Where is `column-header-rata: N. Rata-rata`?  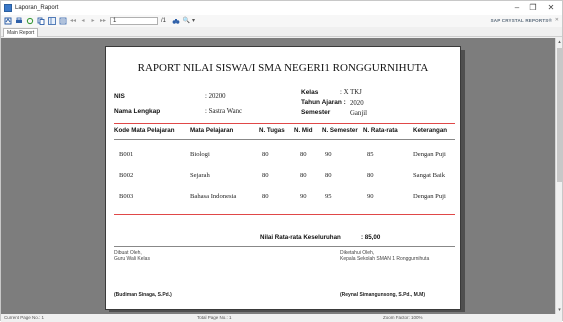
column-header-rata: N. Rata-rata is located at coordinates (380, 130).